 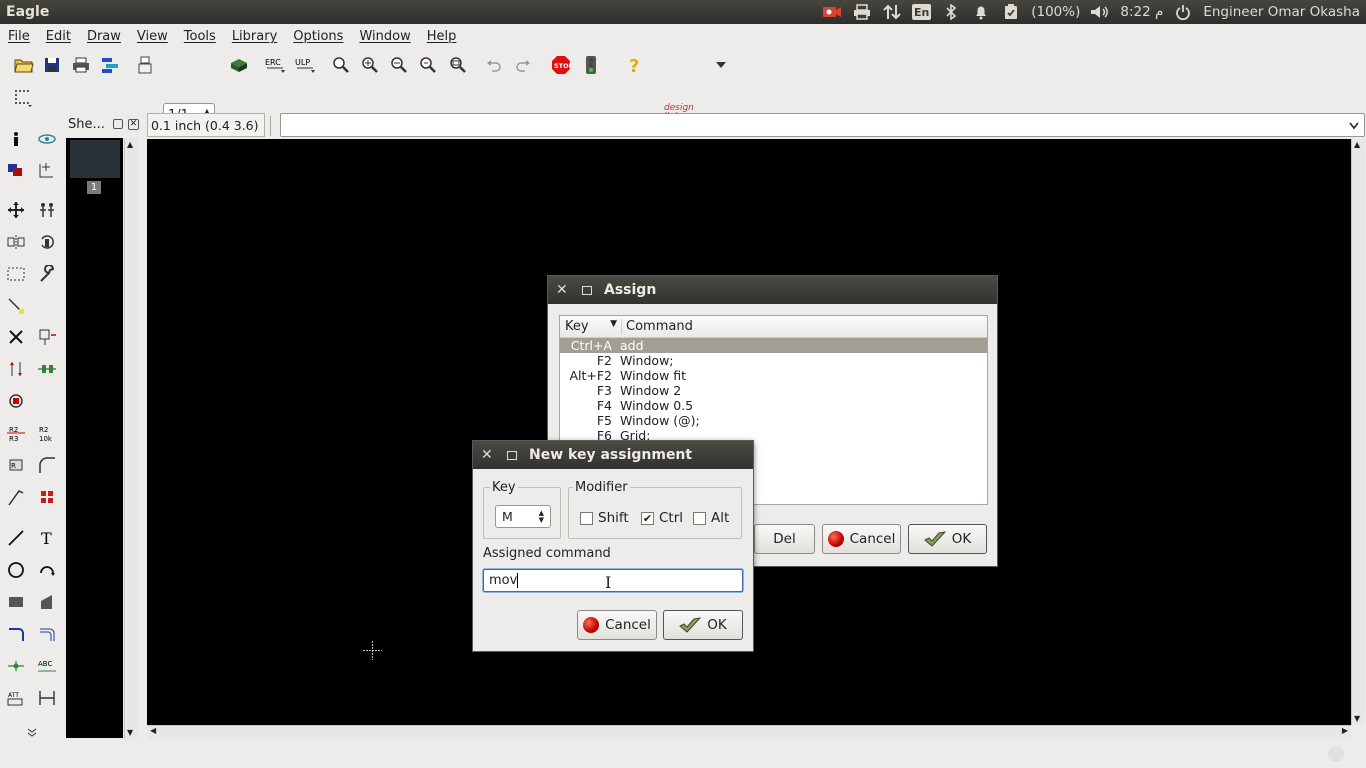 What do you see at coordinates (16, 210) in the screenshot?
I see `move-icon` at bounding box center [16, 210].